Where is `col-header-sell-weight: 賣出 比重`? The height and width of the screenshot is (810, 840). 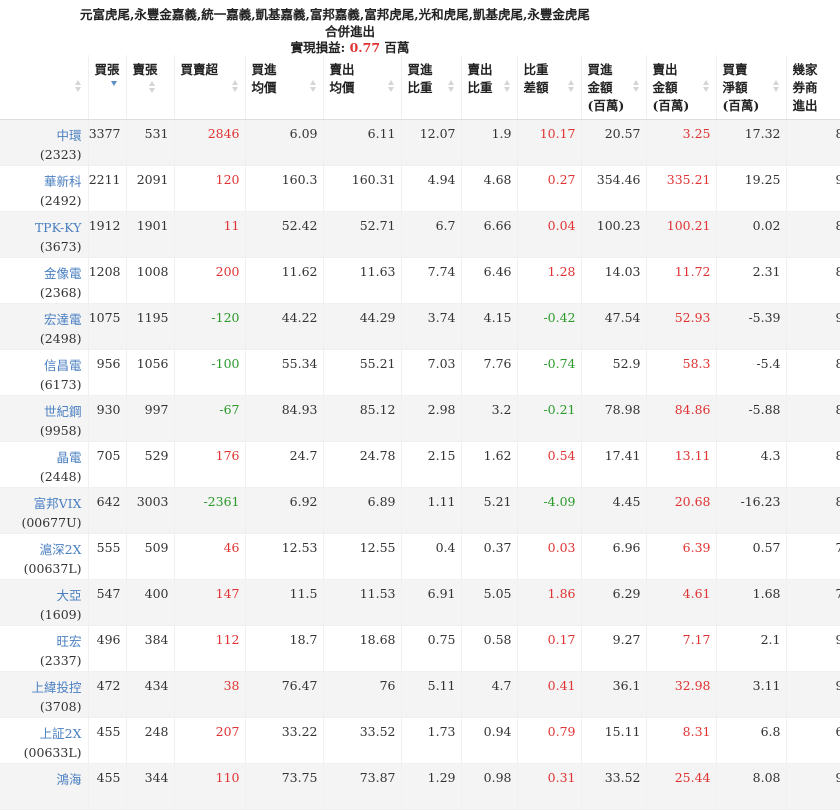 col-header-sell-weight: 賣出 比重 is located at coordinates (489, 87).